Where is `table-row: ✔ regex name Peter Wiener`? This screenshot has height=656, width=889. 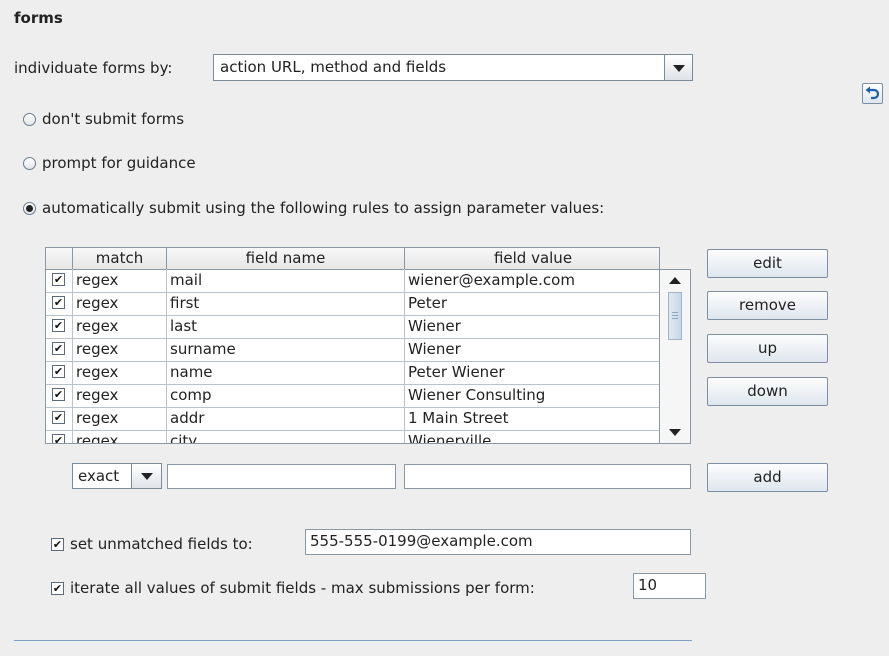 table-row: ✔ regex name Peter Wiener is located at coordinates (352, 373).